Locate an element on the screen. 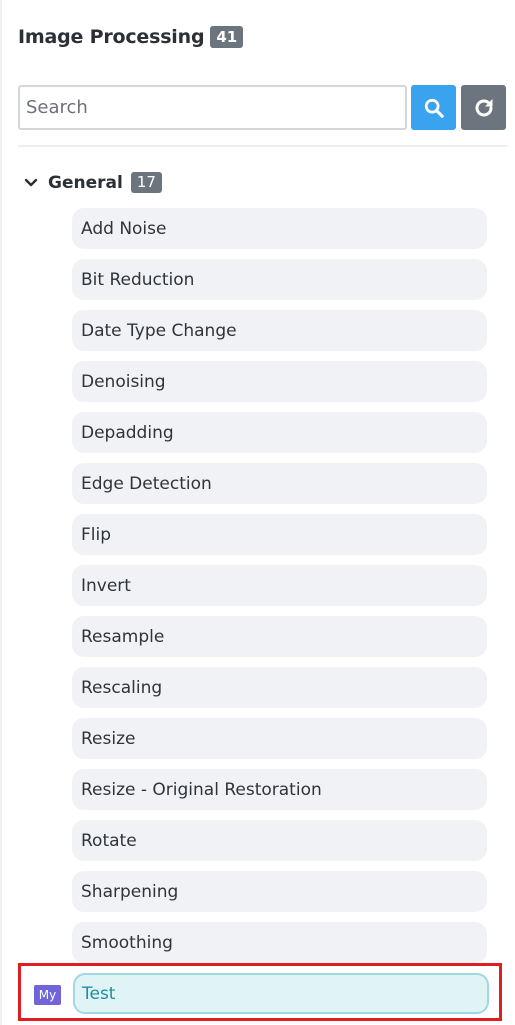  highlighted-custom-row: My Test is located at coordinates (260, 992).